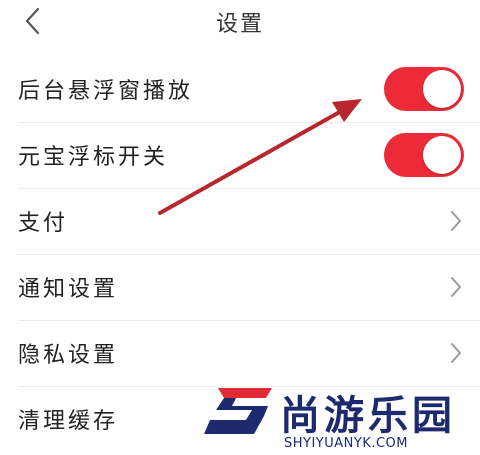  Describe the element at coordinates (240, 353) in the screenshot. I see `settings-row-privacy: 隐私设置` at that location.